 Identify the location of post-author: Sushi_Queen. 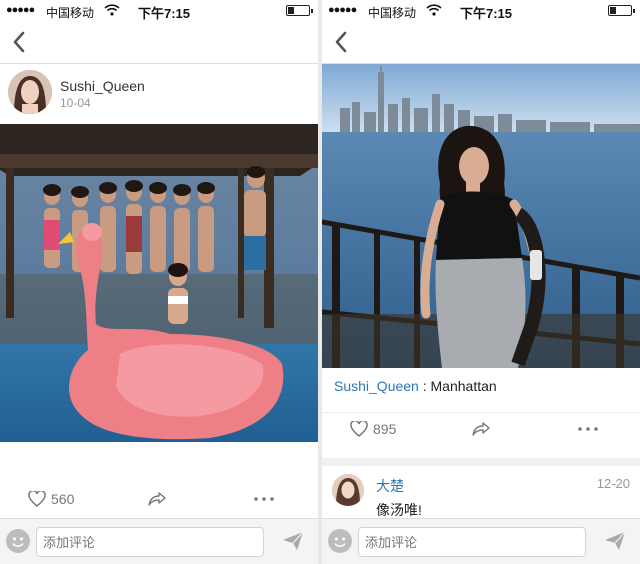
(102, 86).